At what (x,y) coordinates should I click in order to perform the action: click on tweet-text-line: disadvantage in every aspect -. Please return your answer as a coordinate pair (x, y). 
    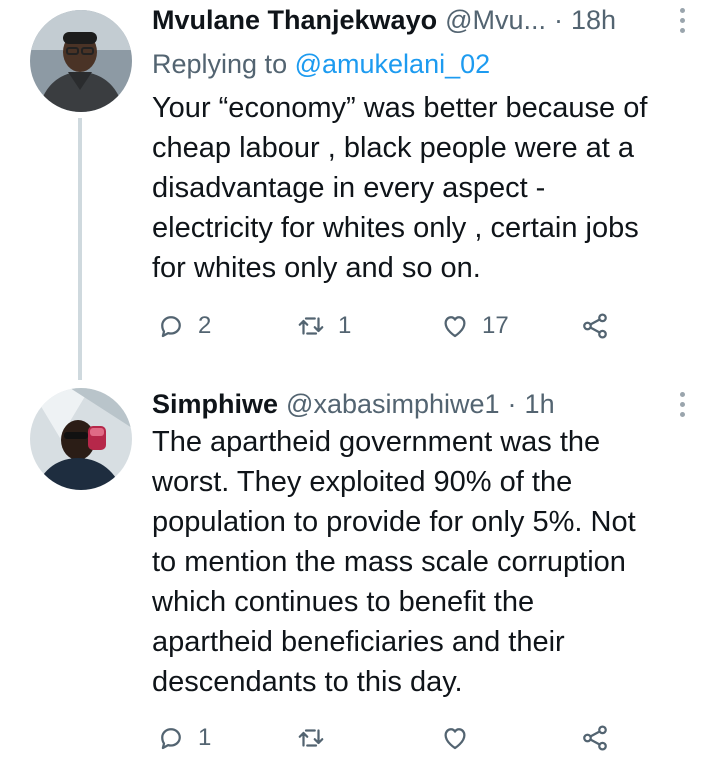
    Looking at the image, I should click on (349, 188).